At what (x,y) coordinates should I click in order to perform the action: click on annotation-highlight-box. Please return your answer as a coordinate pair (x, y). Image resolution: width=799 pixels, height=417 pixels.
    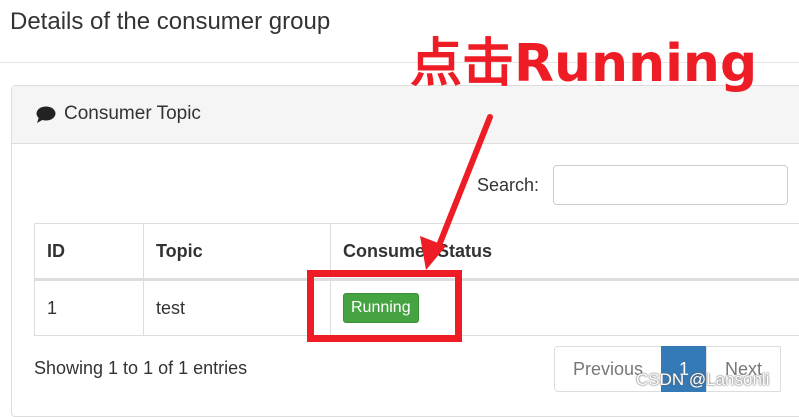
    Looking at the image, I should click on (384, 306).